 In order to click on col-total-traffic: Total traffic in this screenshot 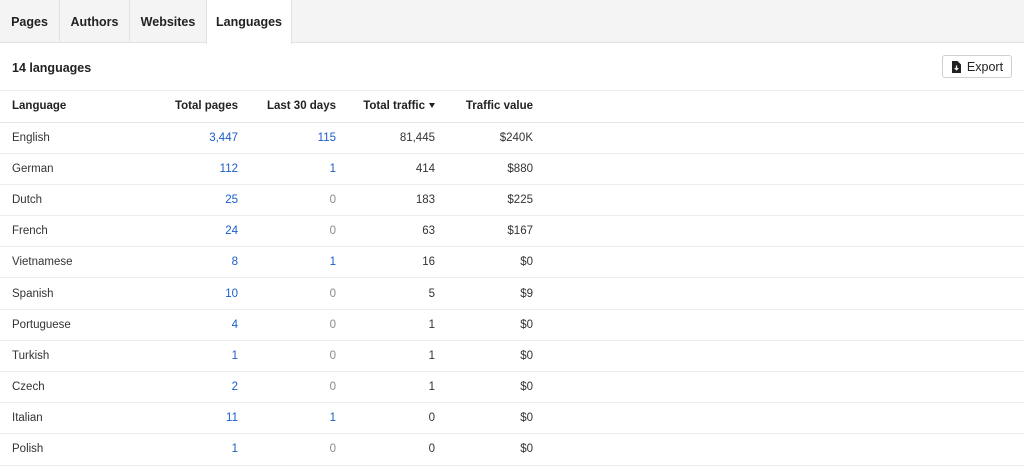, I will do `click(385, 107)`.